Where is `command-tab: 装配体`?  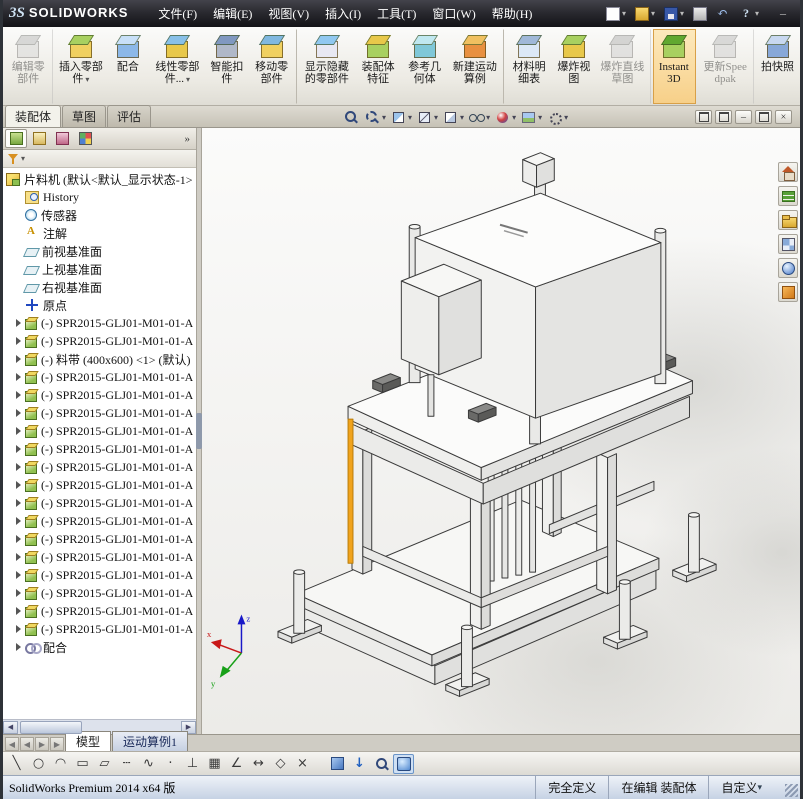 command-tab: 装配体 is located at coordinates (33, 116).